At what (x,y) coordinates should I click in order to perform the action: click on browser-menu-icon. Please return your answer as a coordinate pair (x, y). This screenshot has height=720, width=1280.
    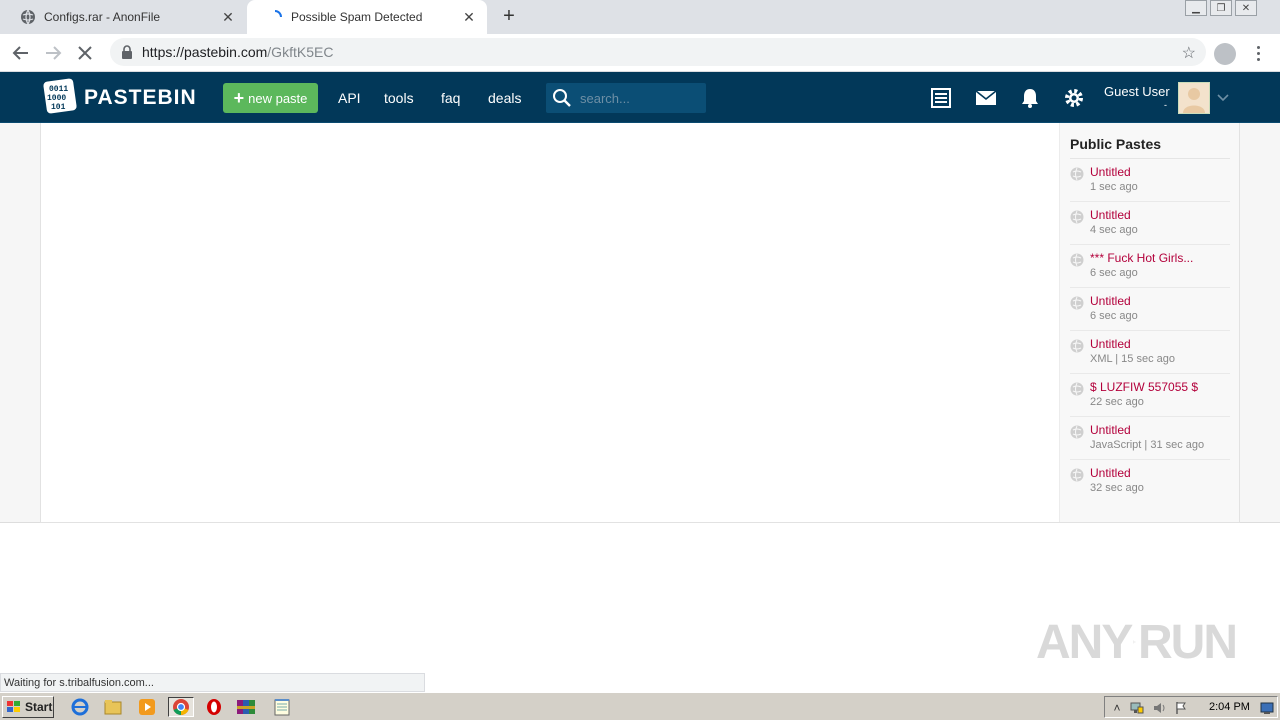
    Looking at the image, I should click on (1258, 53).